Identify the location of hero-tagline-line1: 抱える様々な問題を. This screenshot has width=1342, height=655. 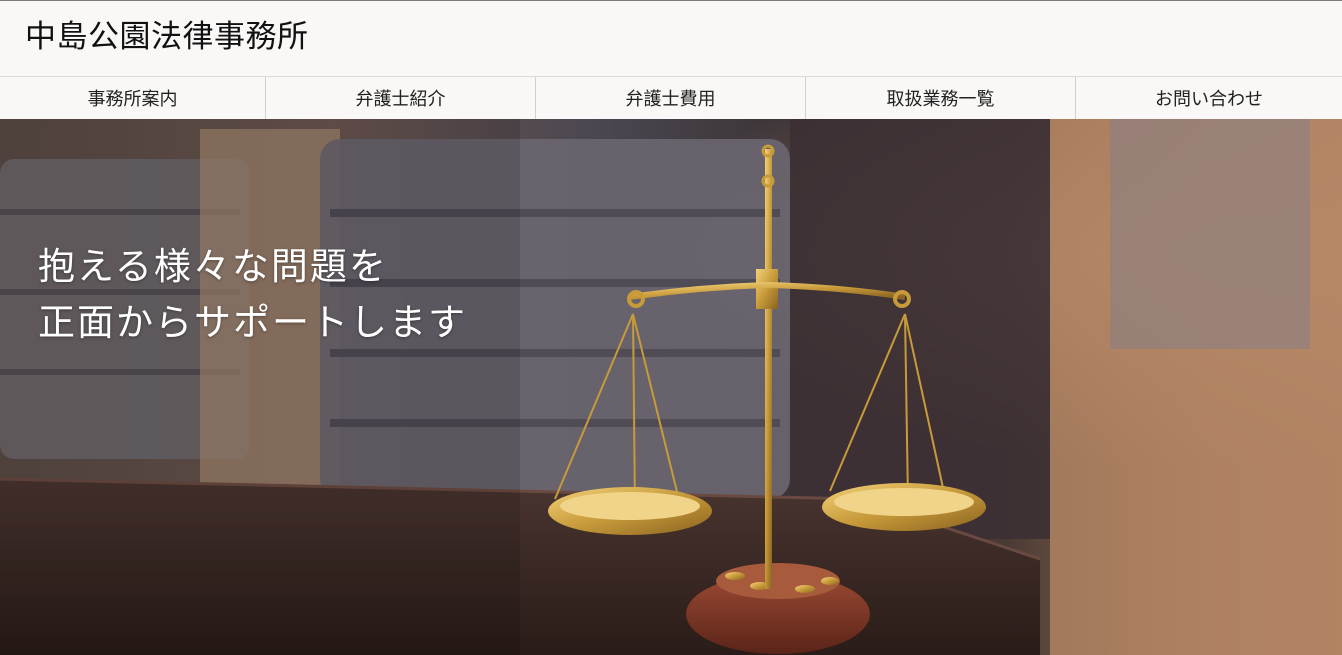
(213, 266).